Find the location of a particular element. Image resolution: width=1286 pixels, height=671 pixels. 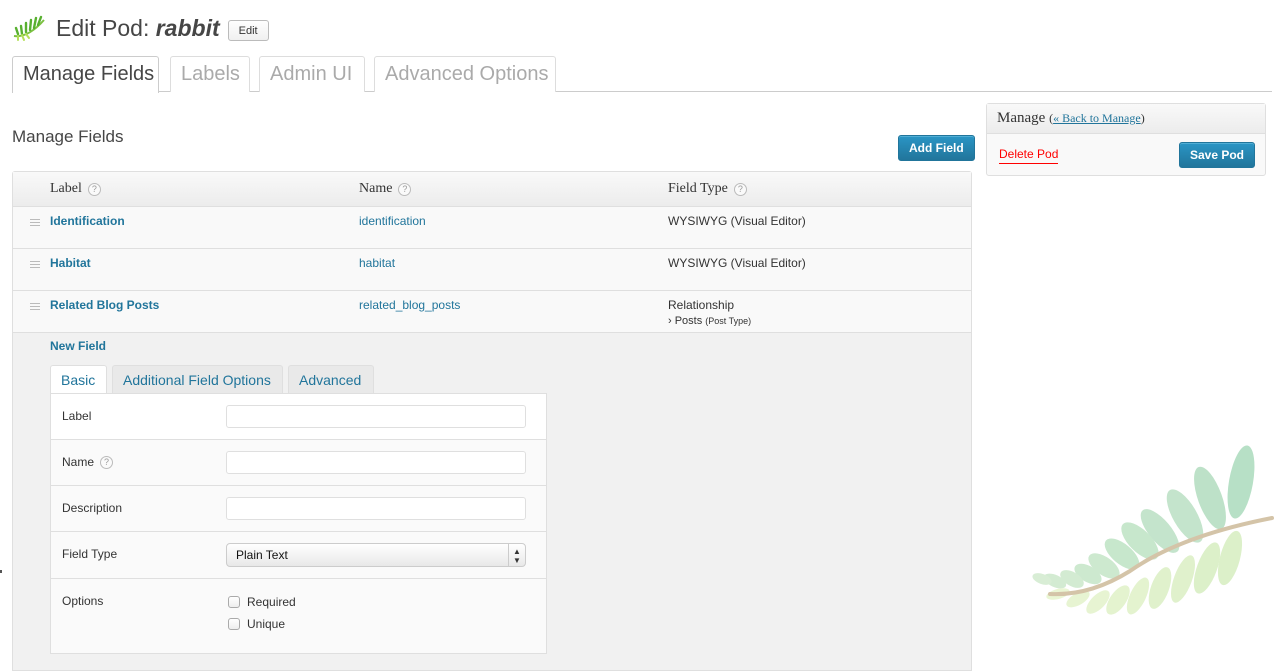

field-name-link: habitat is located at coordinates (377, 263).